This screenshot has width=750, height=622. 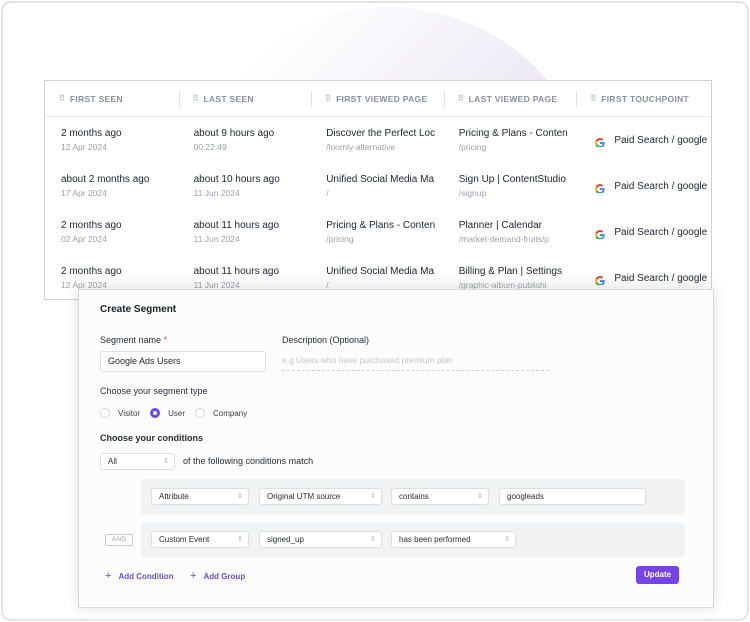 What do you see at coordinates (120, 413) in the screenshot?
I see `radio-visitor: Visitor` at bounding box center [120, 413].